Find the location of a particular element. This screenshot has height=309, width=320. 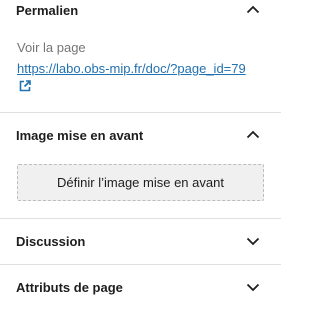

page-attributes-section-toggle: Attributs de page is located at coordinates (140, 287).